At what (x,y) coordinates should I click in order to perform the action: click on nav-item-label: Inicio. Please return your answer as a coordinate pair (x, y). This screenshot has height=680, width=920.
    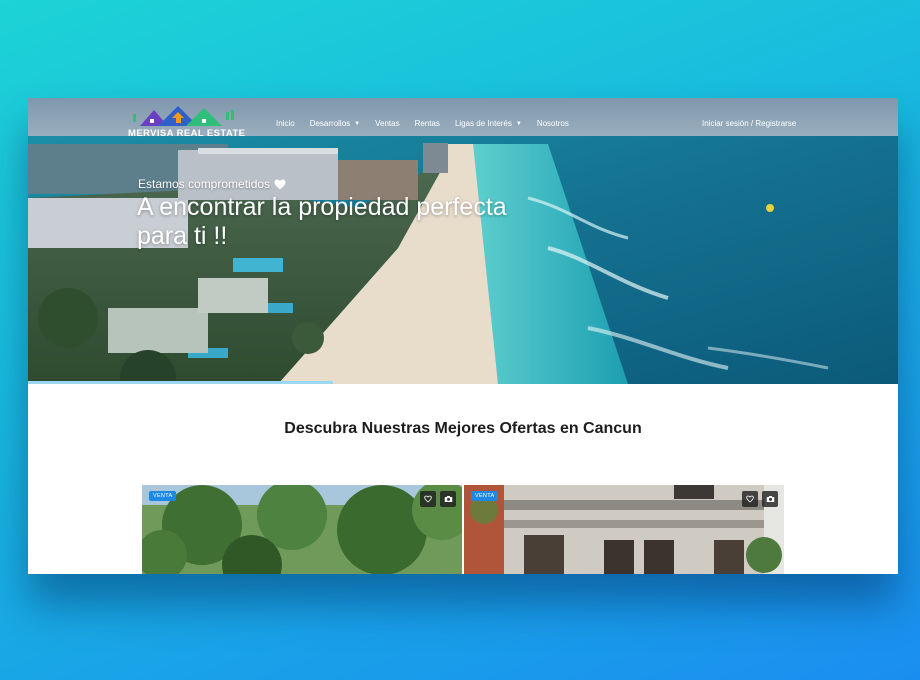
    Looking at the image, I should click on (285, 123).